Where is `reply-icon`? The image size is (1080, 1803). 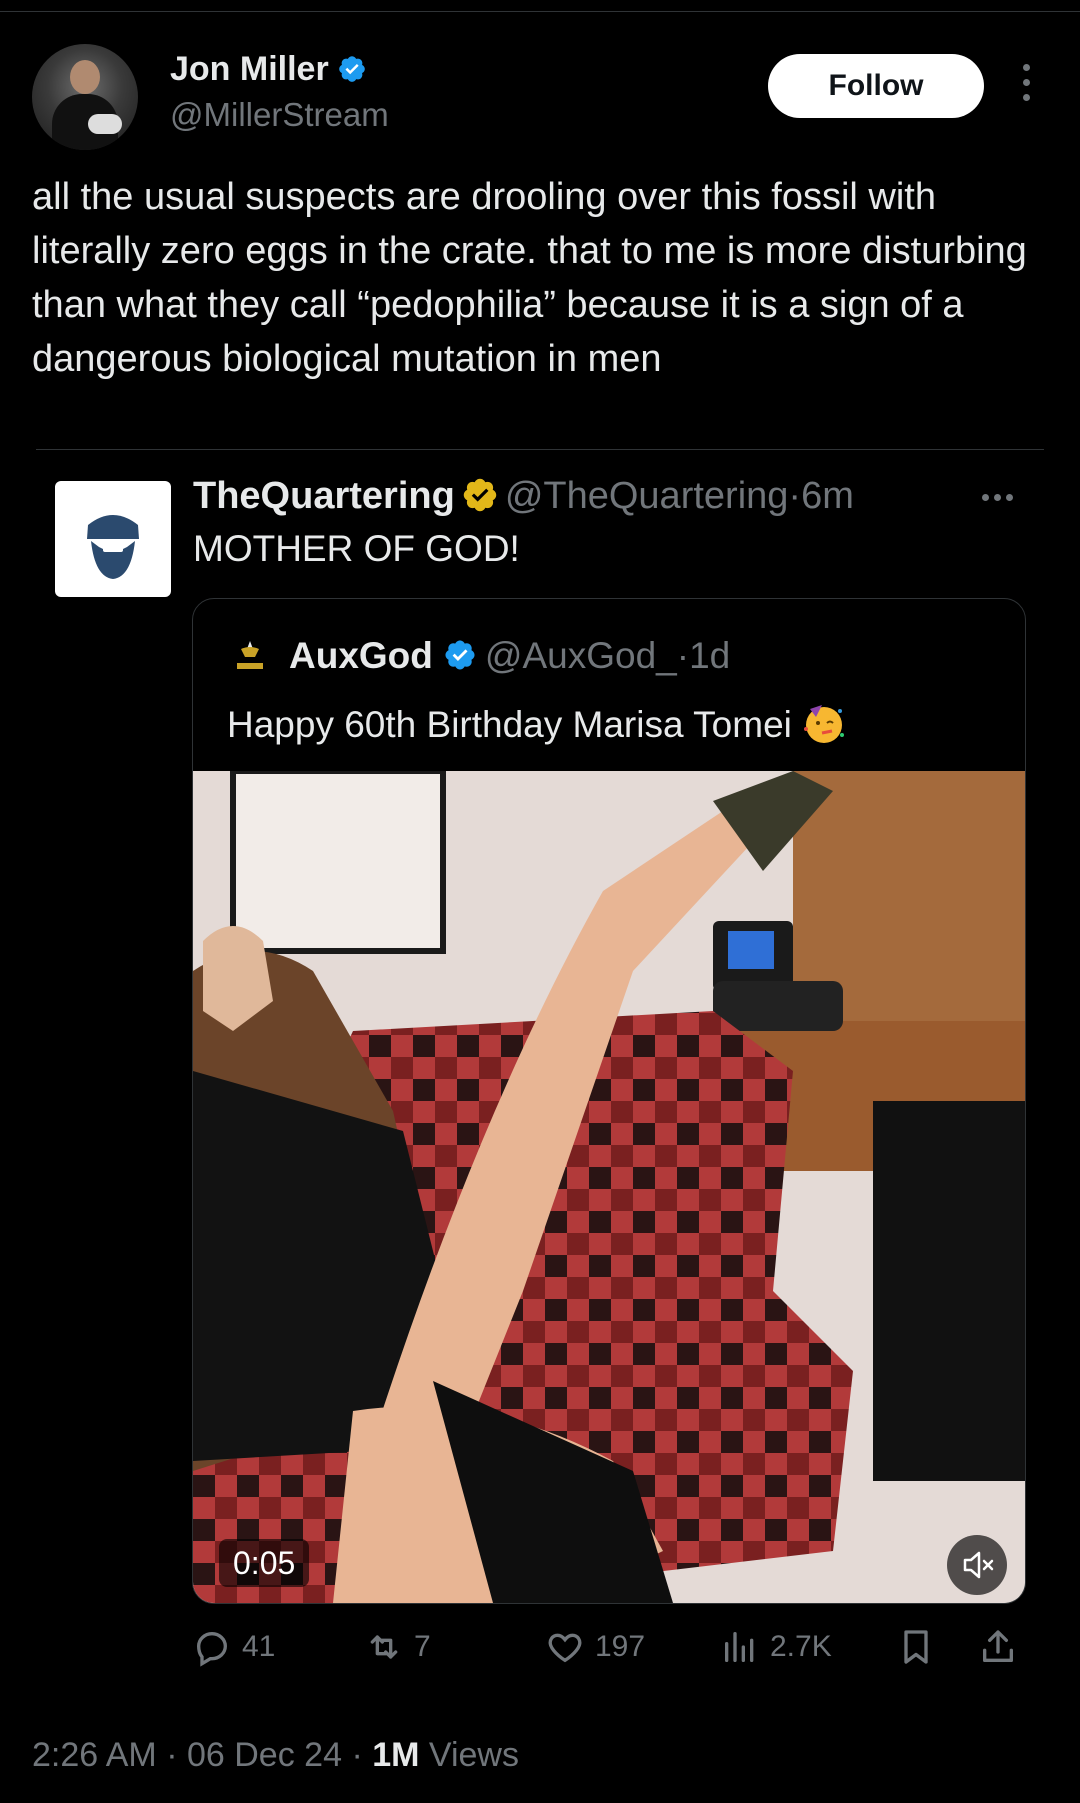
reply-icon is located at coordinates (212, 1649).